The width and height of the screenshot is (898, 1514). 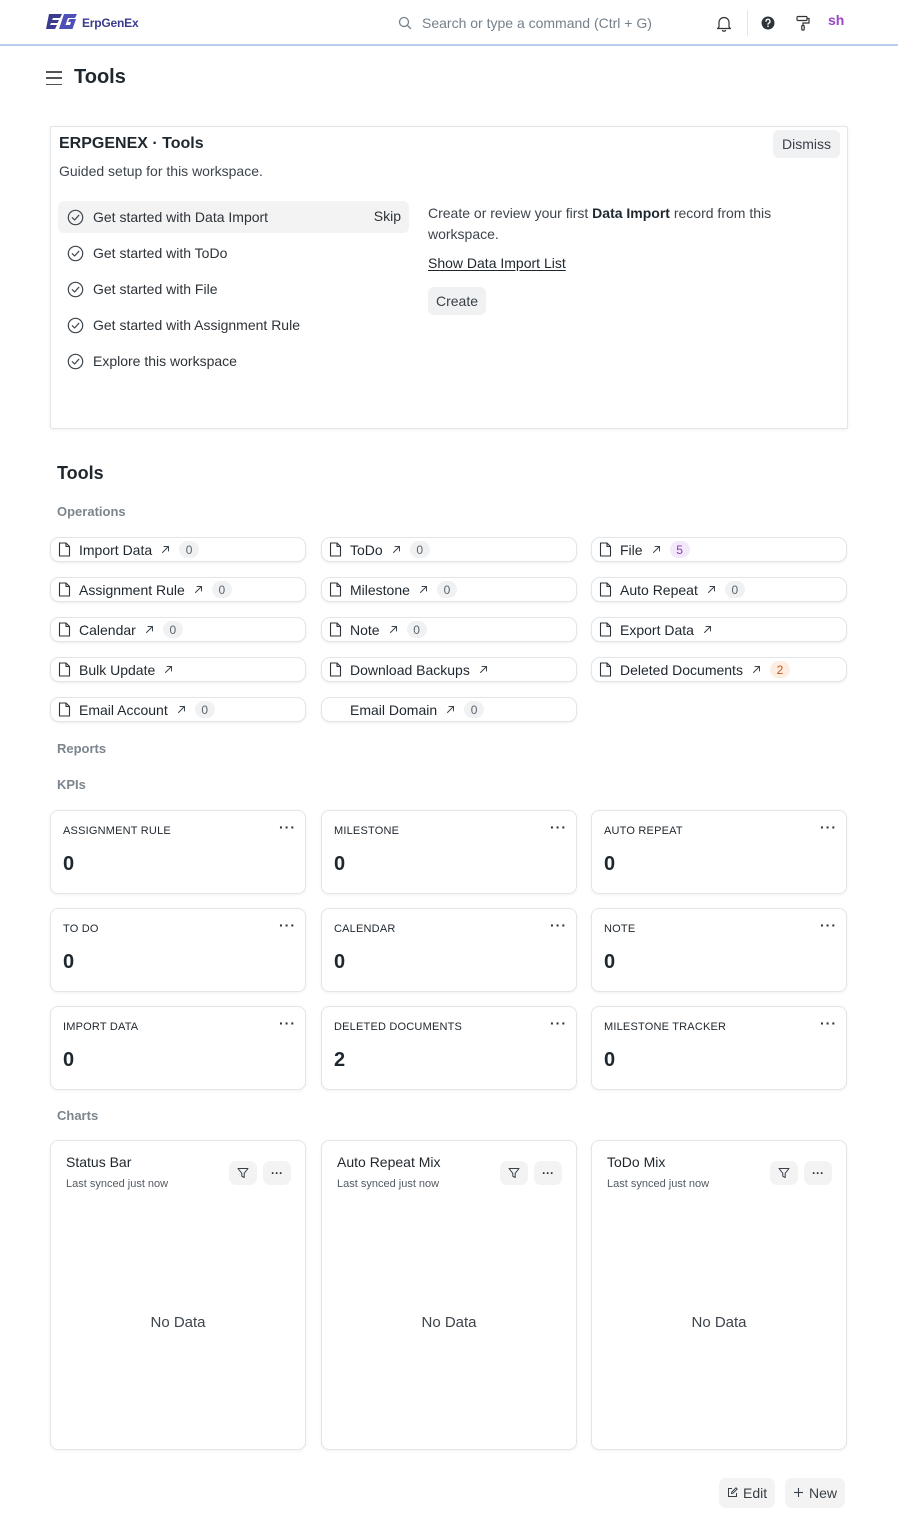 What do you see at coordinates (631, 549) in the screenshot?
I see `shortcut-label: File` at bounding box center [631, 549].